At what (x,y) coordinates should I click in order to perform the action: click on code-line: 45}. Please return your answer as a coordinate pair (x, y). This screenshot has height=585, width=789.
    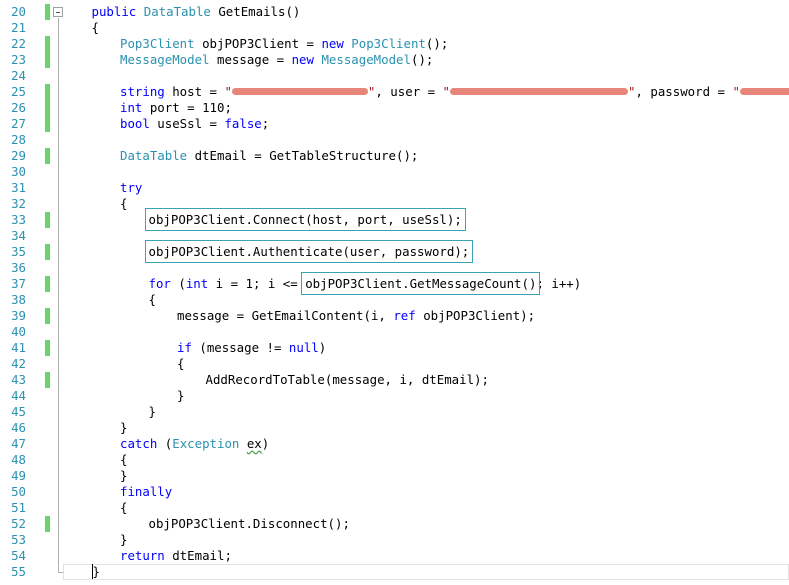
    Looking at the image, I should click on (394, 412).